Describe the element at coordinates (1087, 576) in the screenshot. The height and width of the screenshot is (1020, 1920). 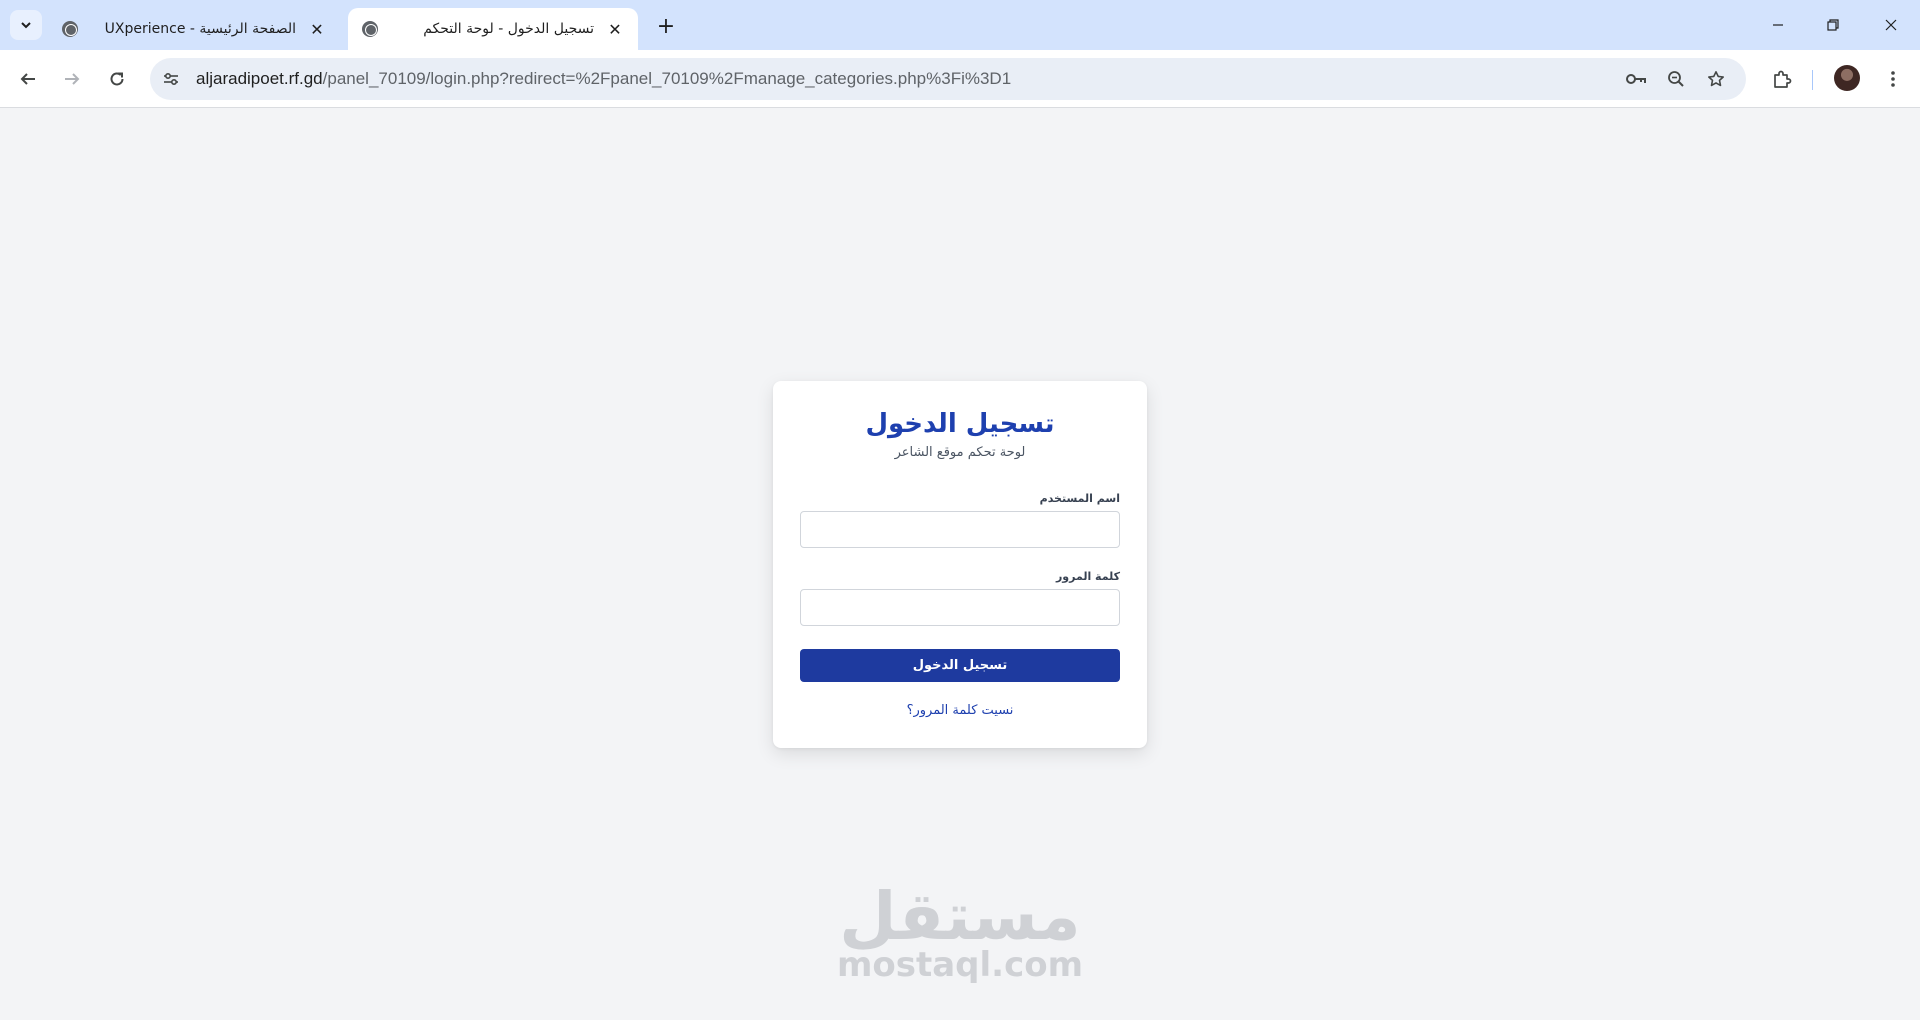
I see `password-label: كلمة المرور` at that location.